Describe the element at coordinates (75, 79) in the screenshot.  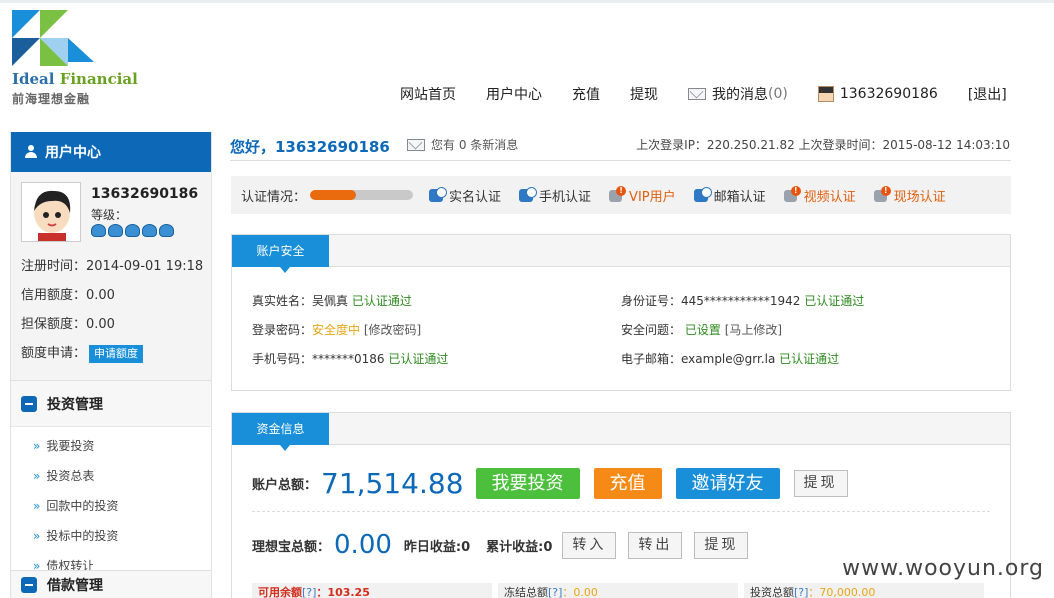
I see `logo-english: Ideal Financial` at that location.